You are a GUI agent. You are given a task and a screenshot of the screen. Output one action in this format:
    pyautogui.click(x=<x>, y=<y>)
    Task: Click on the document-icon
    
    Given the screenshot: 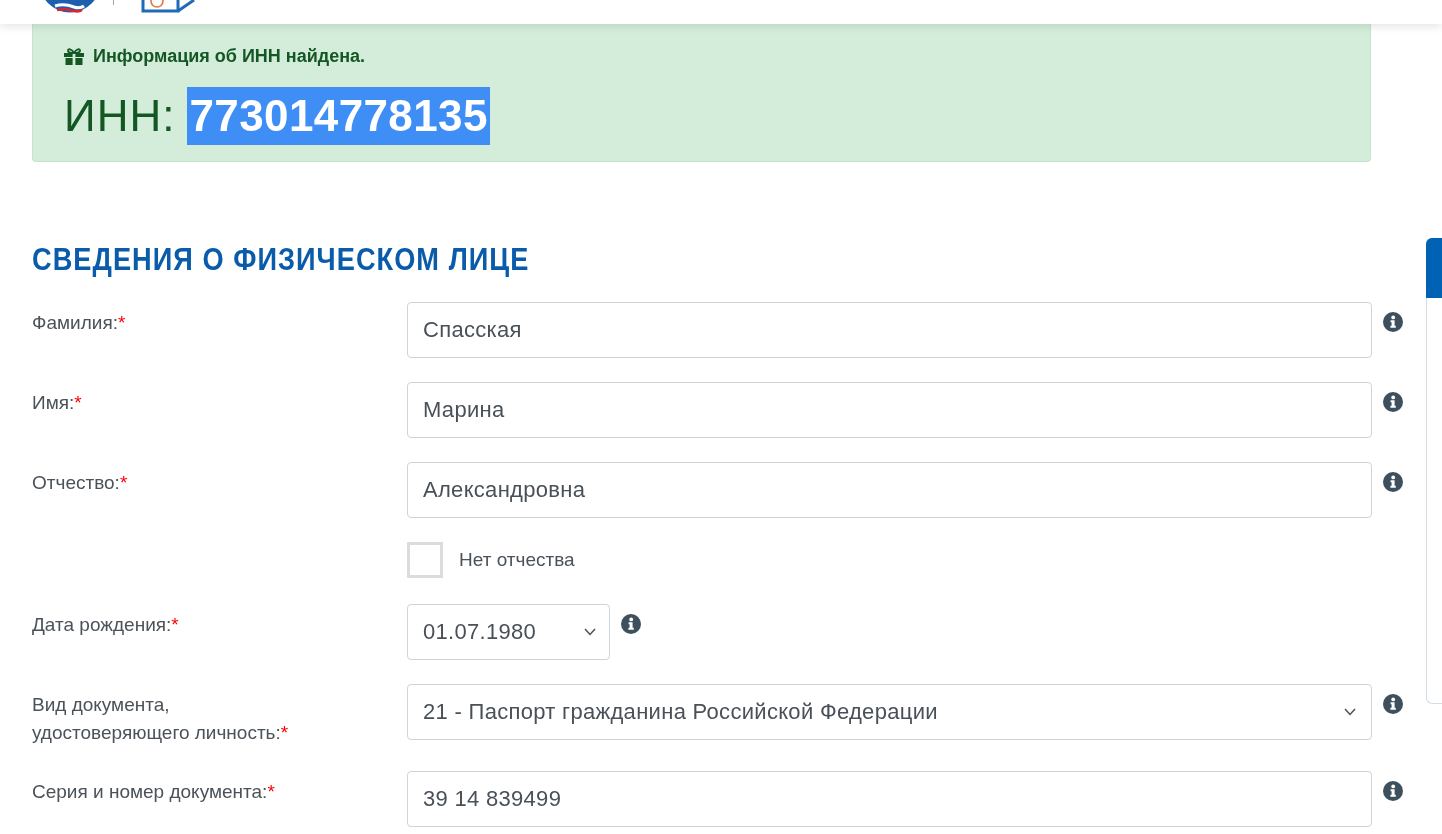 What is the action you would take?
    pyautogui.click(x=168, y=6)
    